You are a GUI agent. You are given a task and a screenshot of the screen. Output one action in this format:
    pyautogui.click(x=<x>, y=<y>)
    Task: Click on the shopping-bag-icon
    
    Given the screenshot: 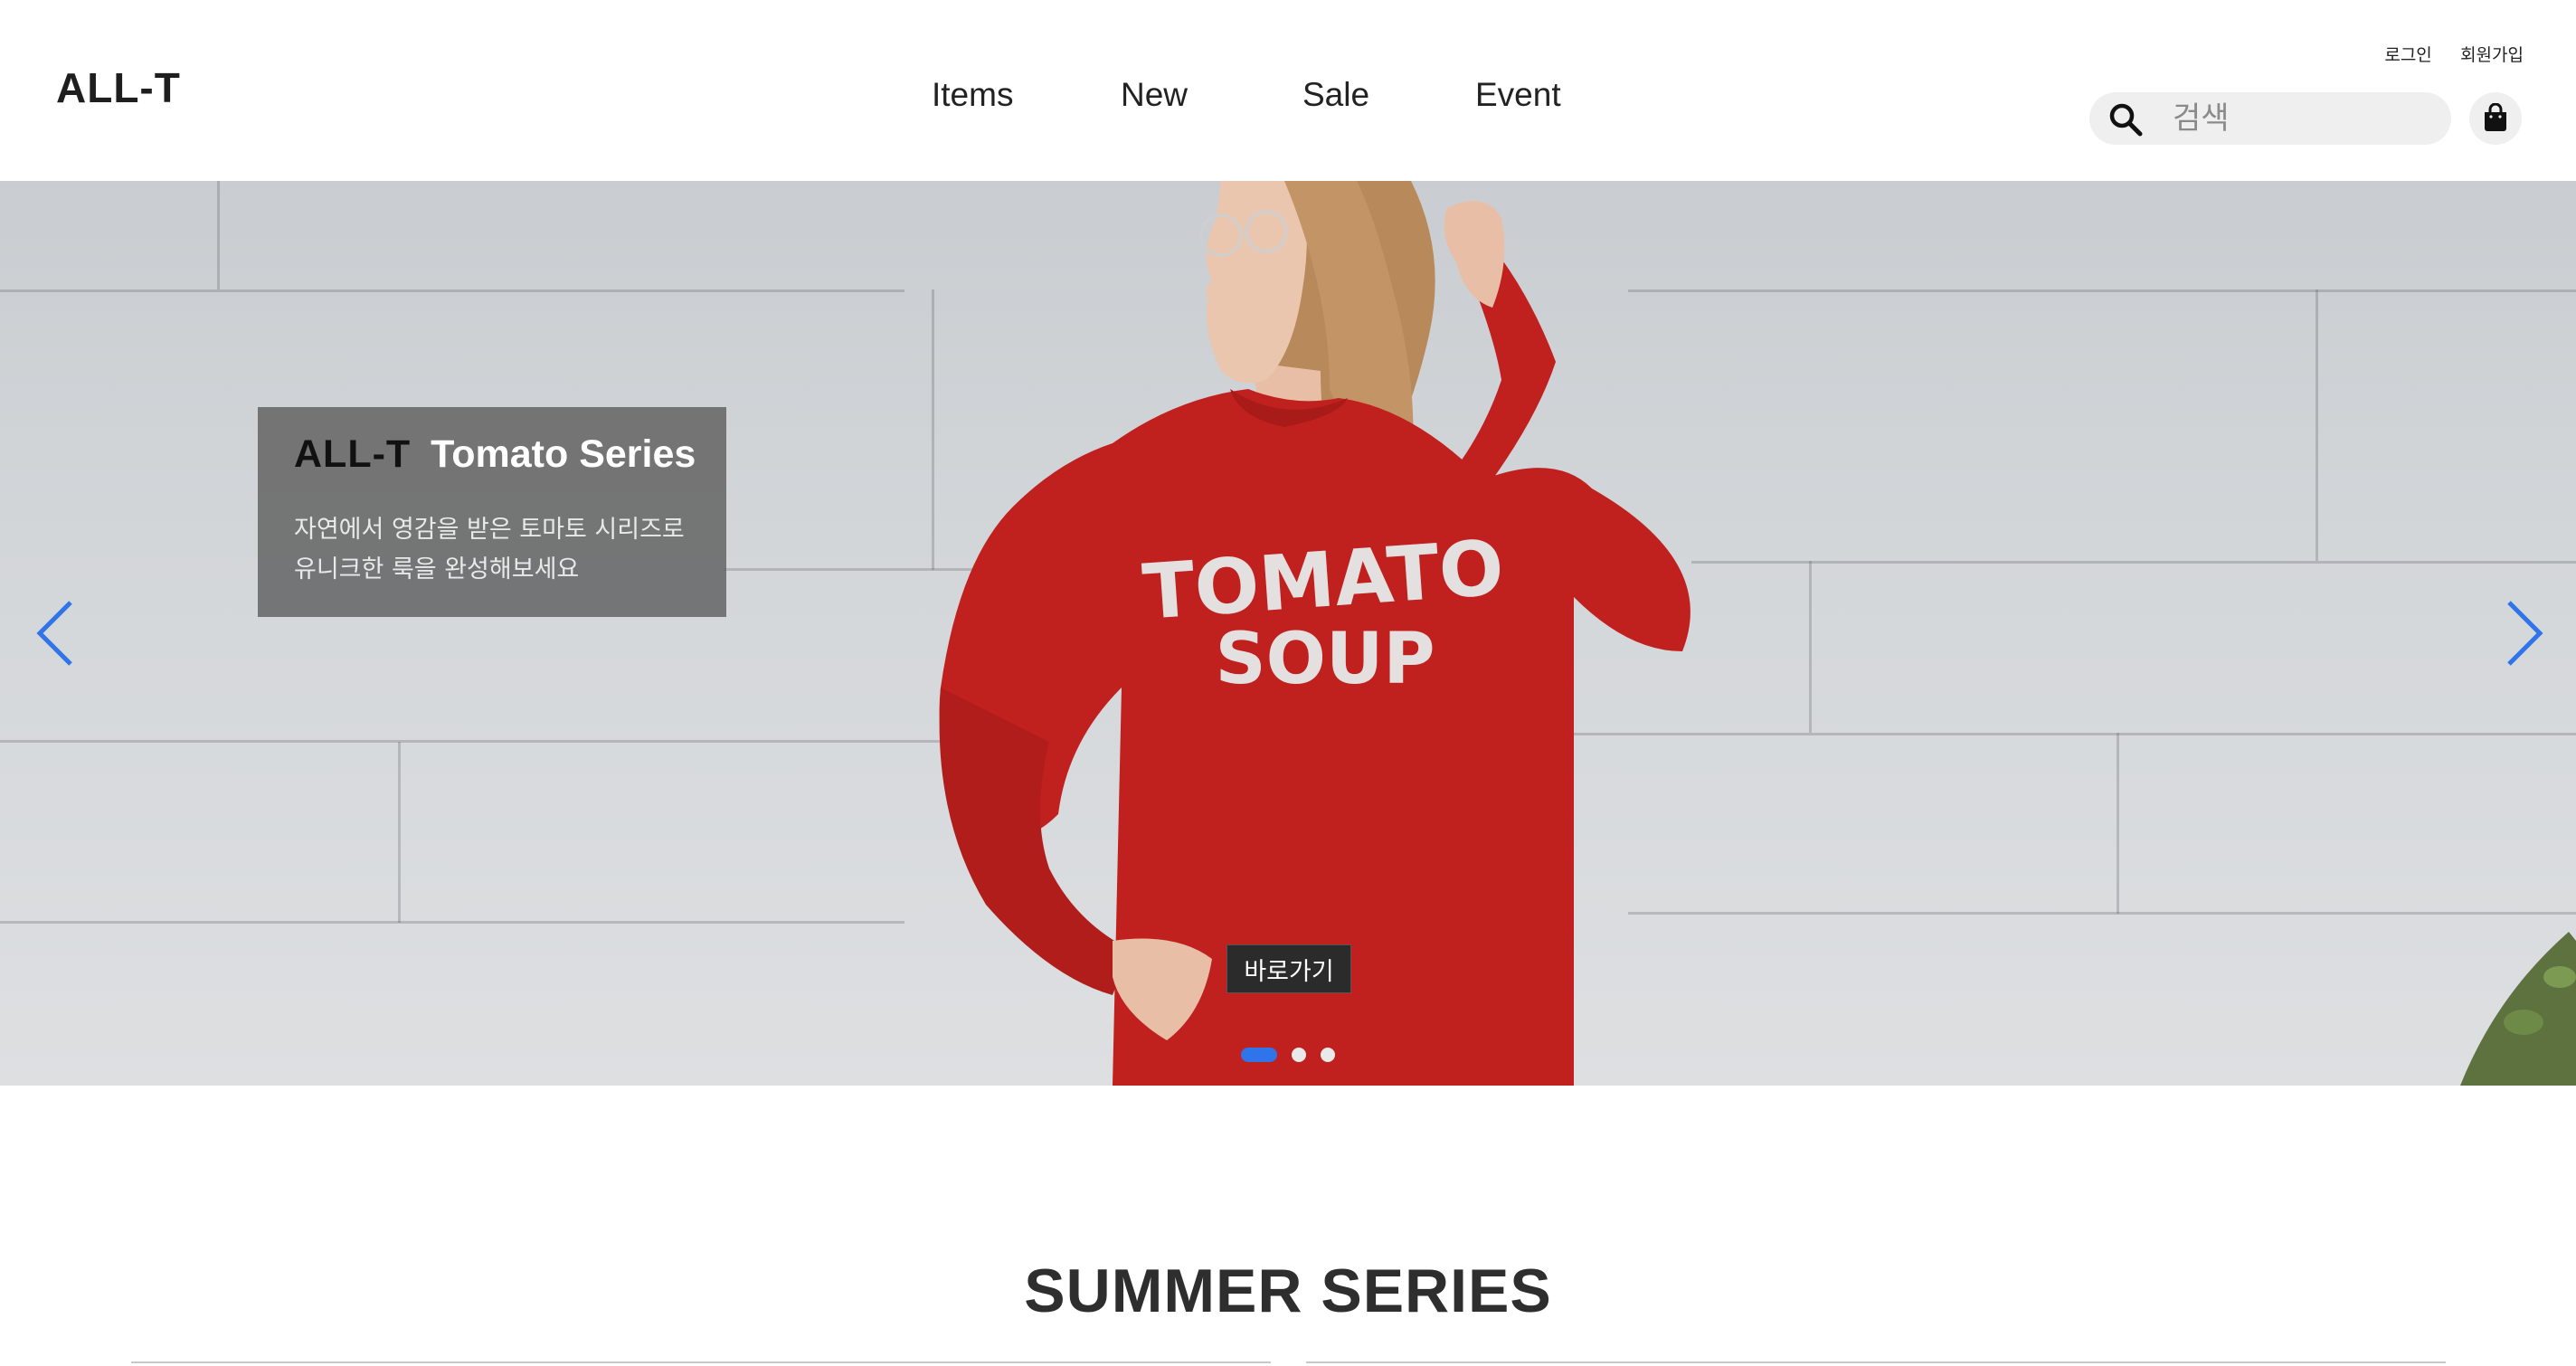 What is the action you would take?
    pyautogui.click(x=2495, y=117)
    